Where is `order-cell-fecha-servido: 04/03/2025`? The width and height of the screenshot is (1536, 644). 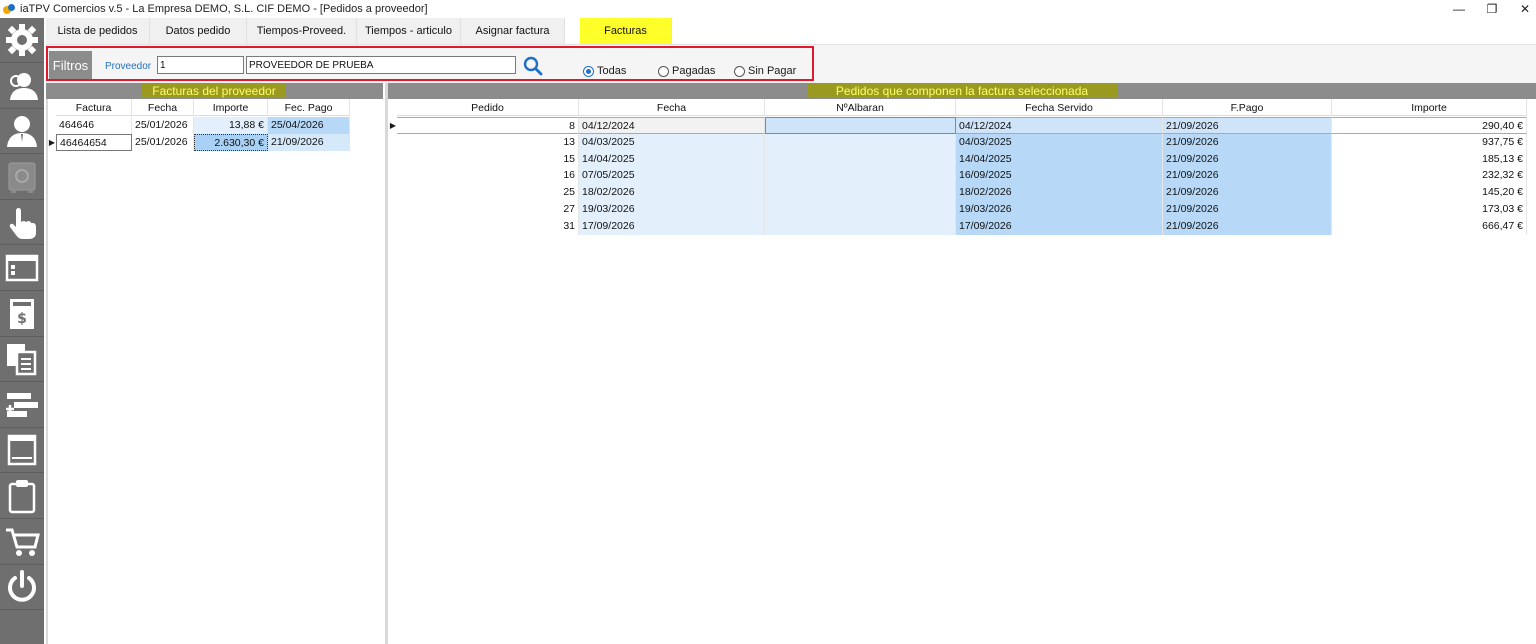
order-cell-fecha-servido: 04/03/2025 is located at coordinates (1059, 142).